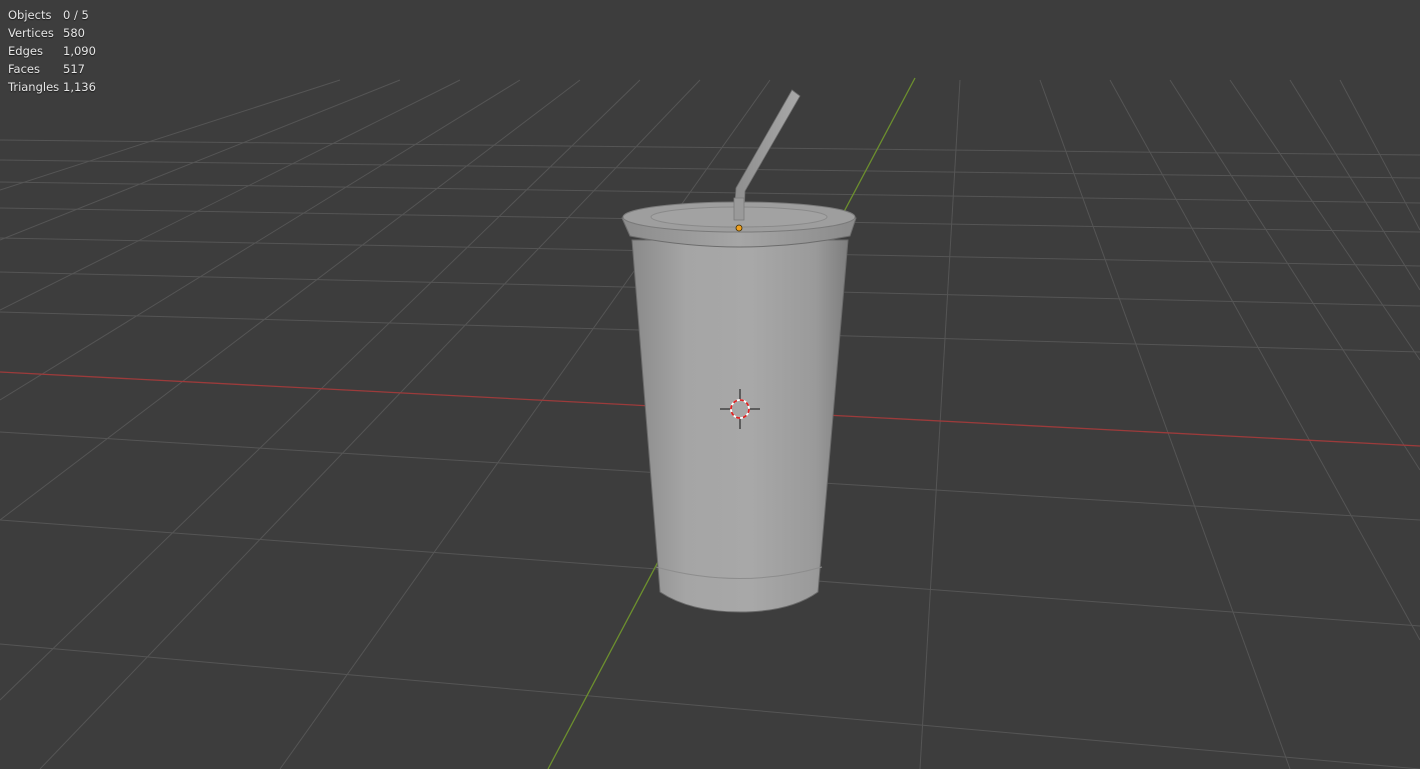  I want to click on object-origin-icon, so click(739, 228).